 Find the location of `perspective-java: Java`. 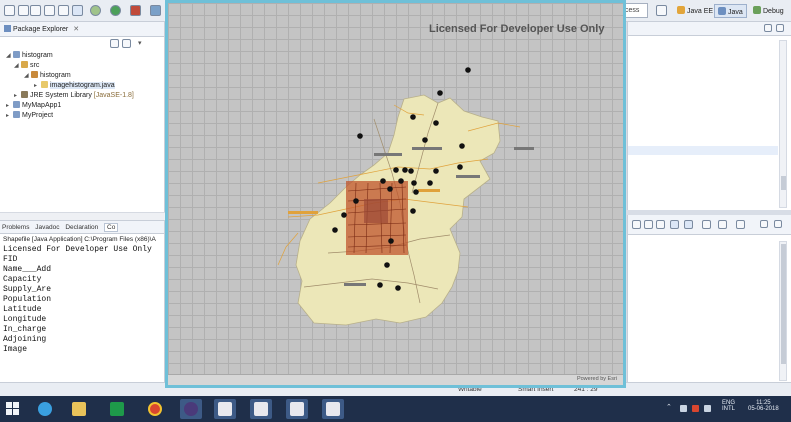

perspective-java: Java is located at coordinates (730, 11).